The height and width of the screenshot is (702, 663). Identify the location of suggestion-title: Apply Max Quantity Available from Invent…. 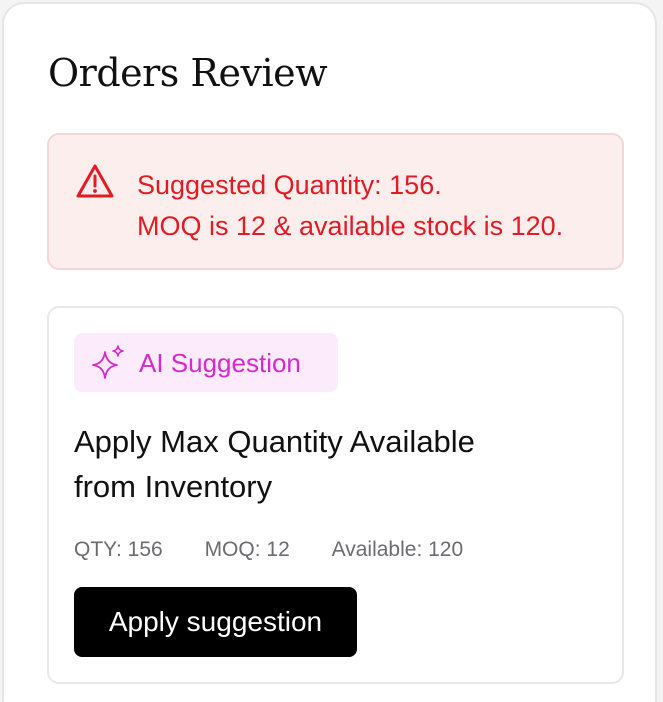
(334, 464).